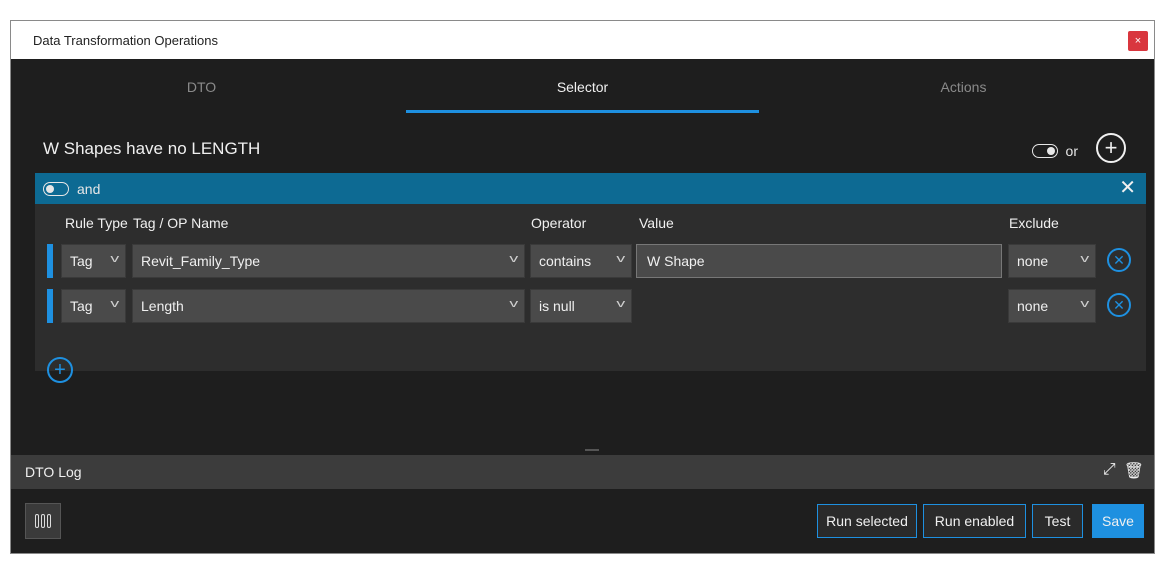  Describe the element at coordinates (201, 261) in the screenshot. I see `tag-name-value: Revit_Family_Type` at that location.